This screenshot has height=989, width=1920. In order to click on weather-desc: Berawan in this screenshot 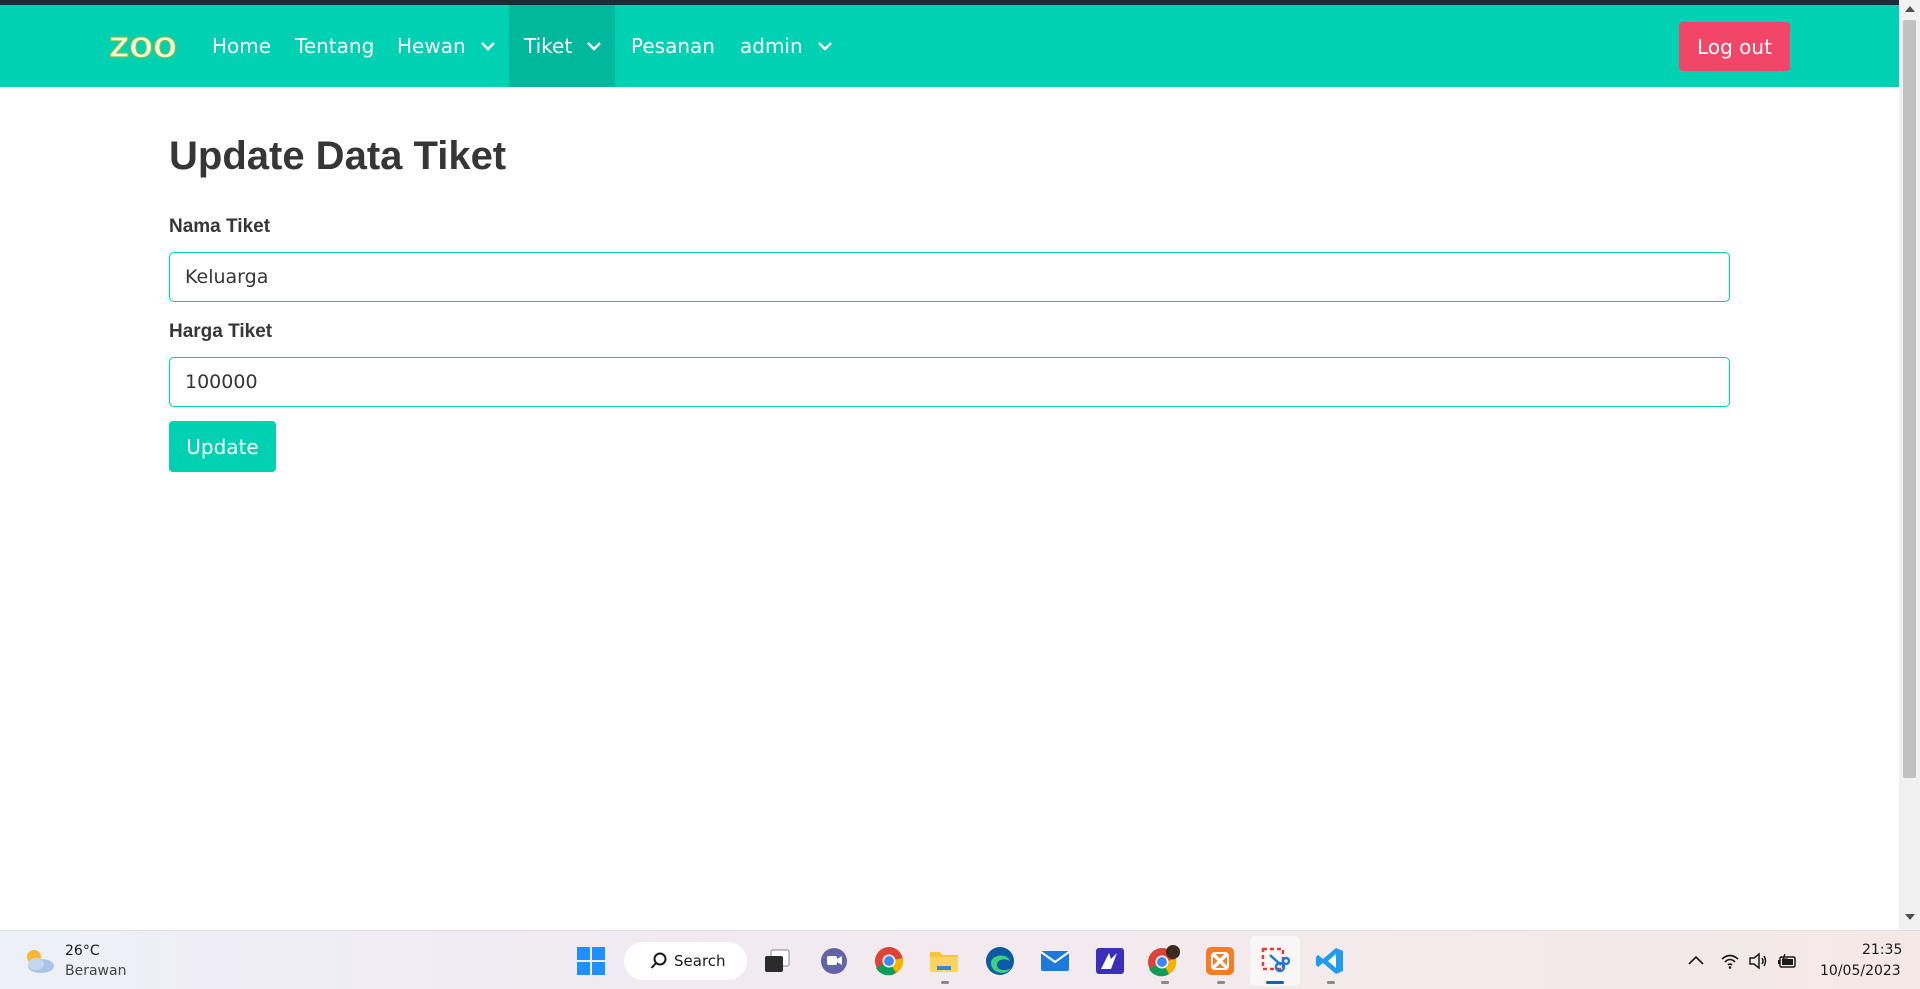, I will do `click(95, 971)`.